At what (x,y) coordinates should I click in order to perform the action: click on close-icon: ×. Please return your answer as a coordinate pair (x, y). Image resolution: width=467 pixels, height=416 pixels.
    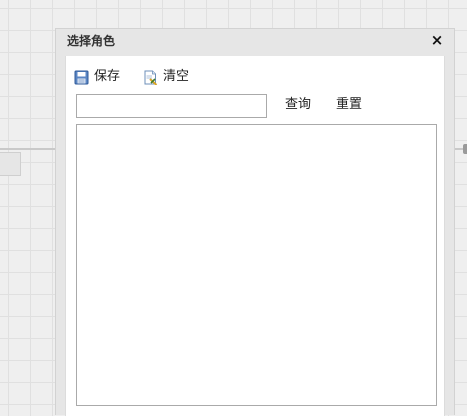
    Looking at the image, I should click on (437, 40).